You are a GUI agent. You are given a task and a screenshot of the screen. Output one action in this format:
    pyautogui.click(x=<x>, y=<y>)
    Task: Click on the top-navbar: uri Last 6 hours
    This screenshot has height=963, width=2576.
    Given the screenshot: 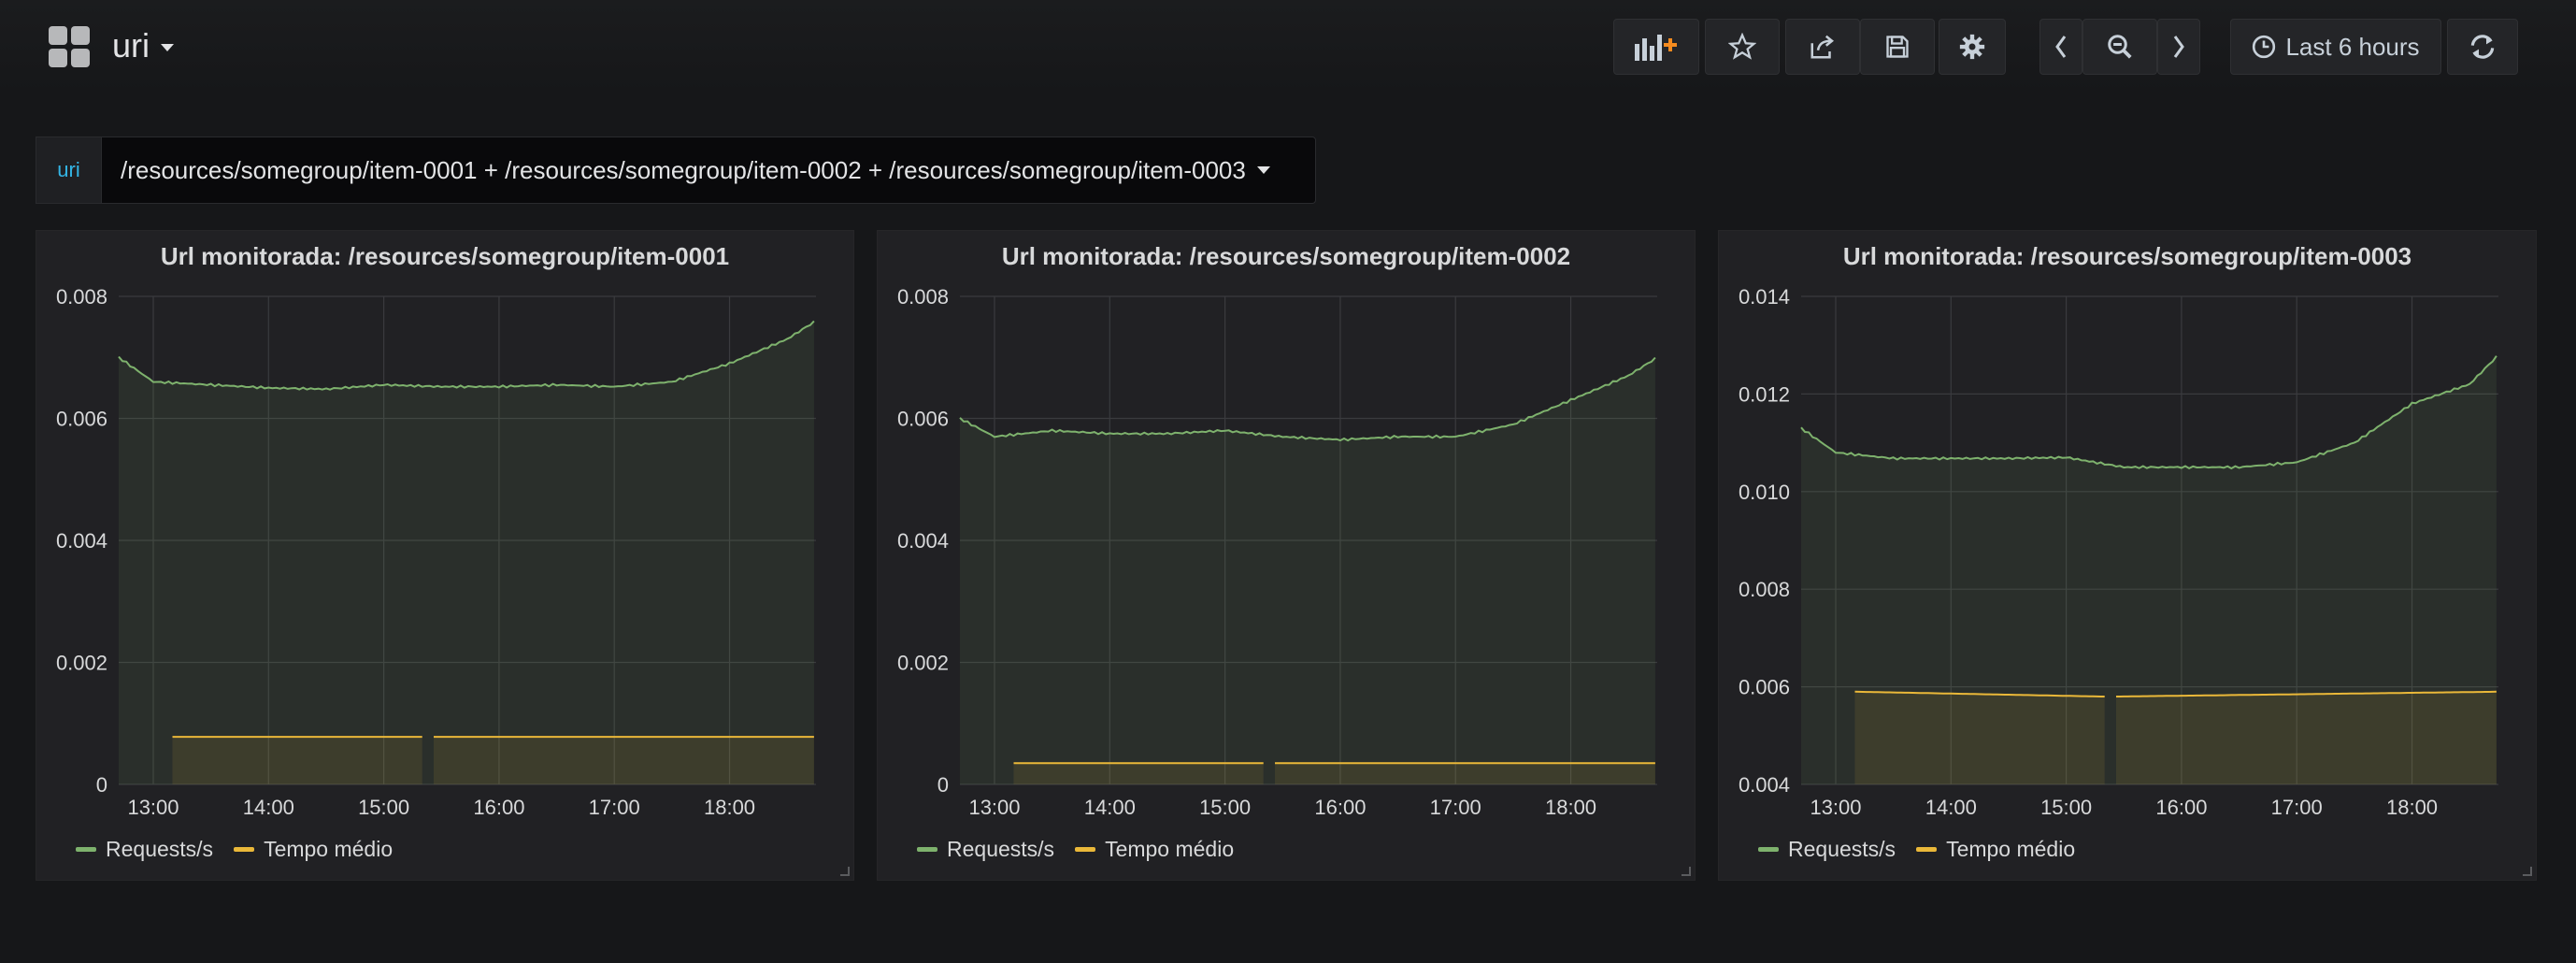 What is the action you would take?
    pyautogui.click(x=1288, y=46)
    